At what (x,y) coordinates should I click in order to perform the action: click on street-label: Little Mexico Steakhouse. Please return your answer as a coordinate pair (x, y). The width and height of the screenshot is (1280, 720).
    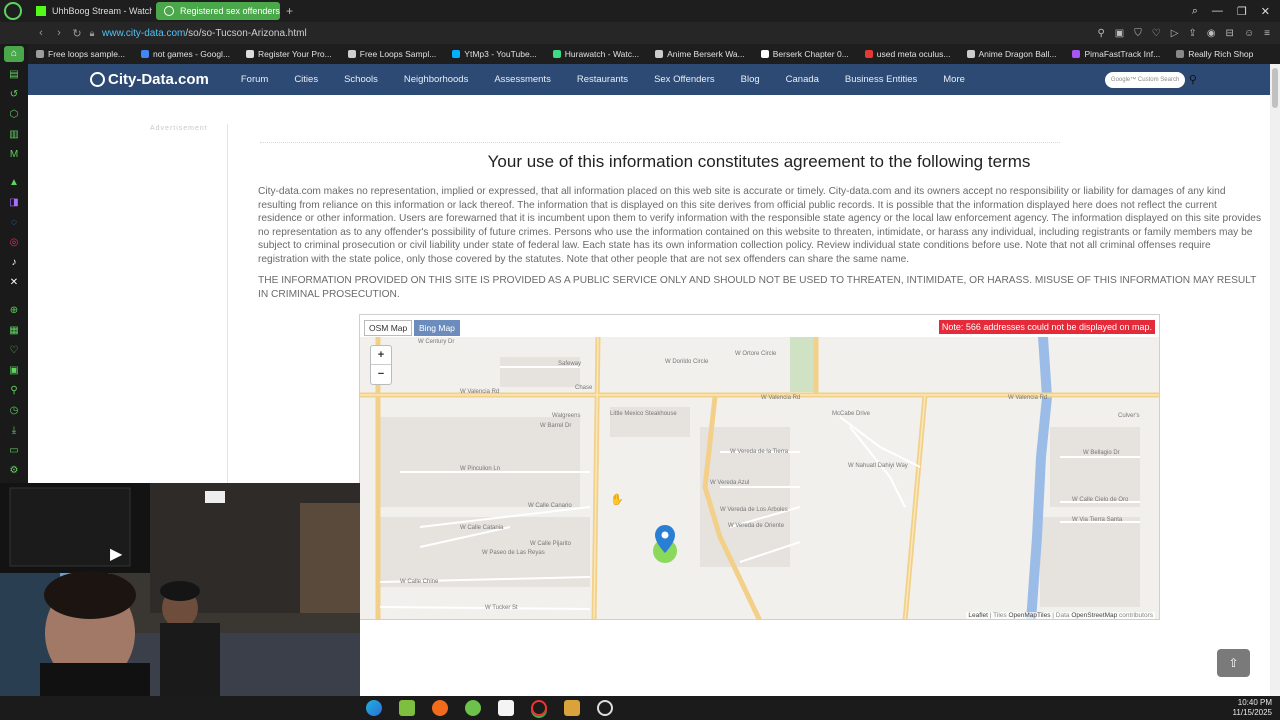
    Looking at the image, I should click on (643, 414).